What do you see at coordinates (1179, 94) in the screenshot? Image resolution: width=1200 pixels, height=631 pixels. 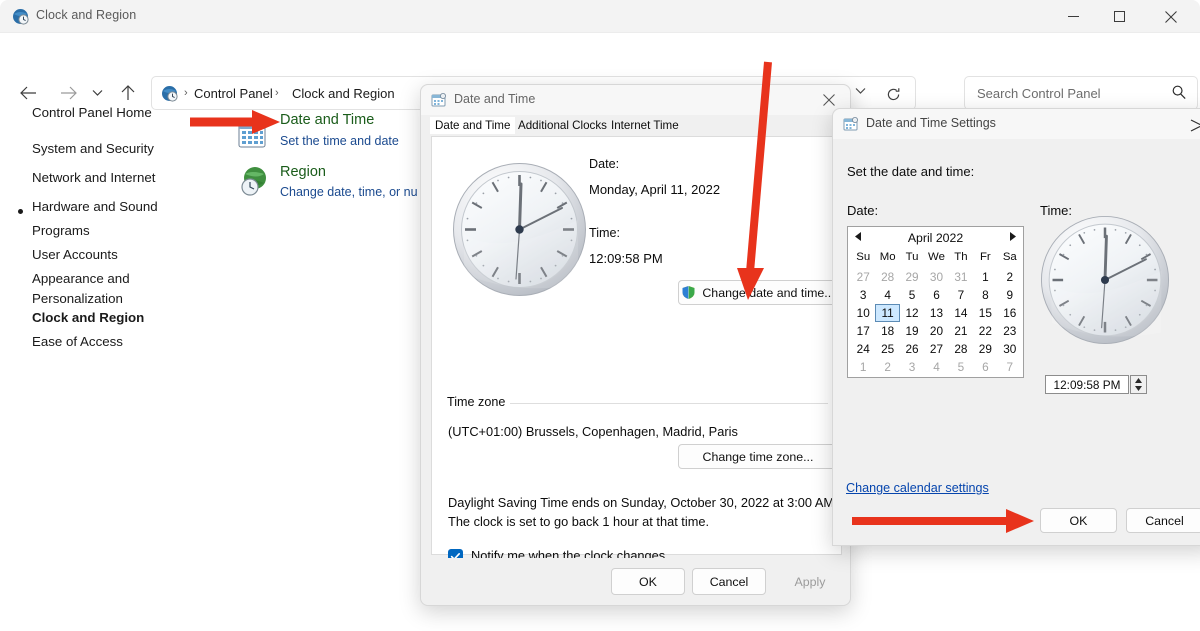 I see `search-icon` at bounding box center [1179, 94].